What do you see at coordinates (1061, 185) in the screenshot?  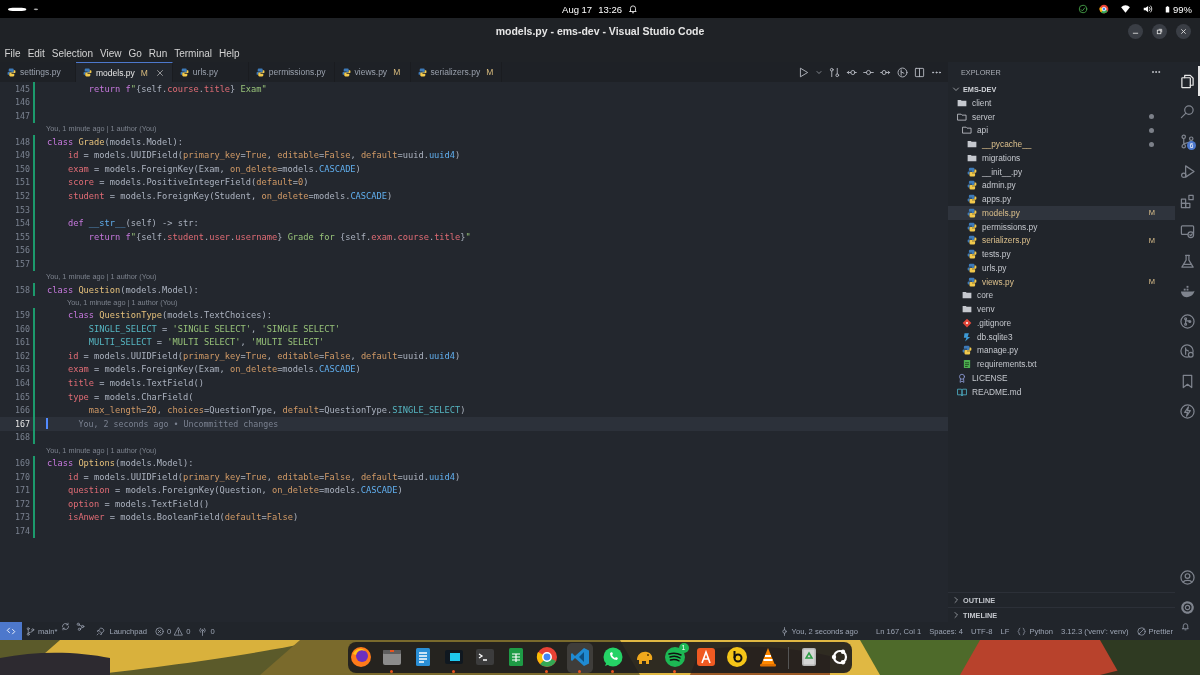 I see `tree-entry: admin.py` at bounding box center [1061, 185].